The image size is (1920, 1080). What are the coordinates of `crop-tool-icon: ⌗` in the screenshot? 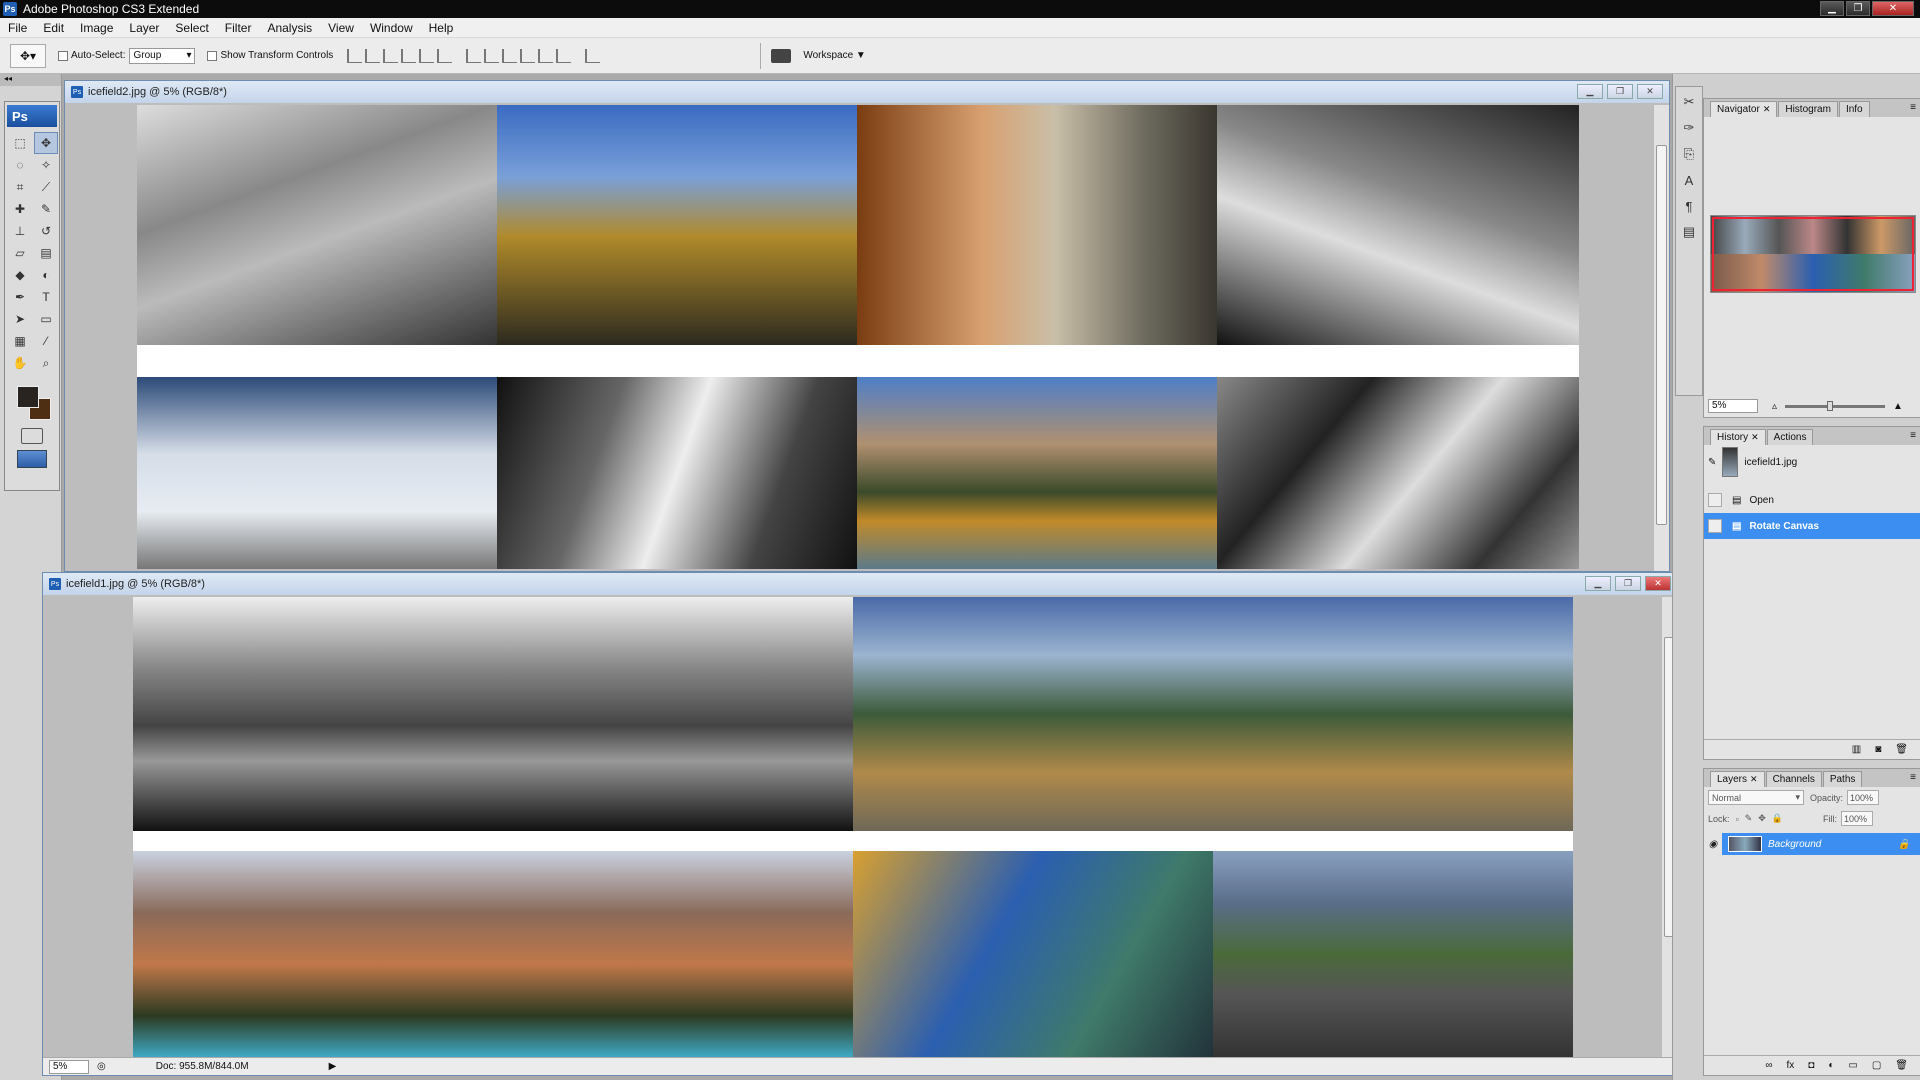 It's located at (20, 187).